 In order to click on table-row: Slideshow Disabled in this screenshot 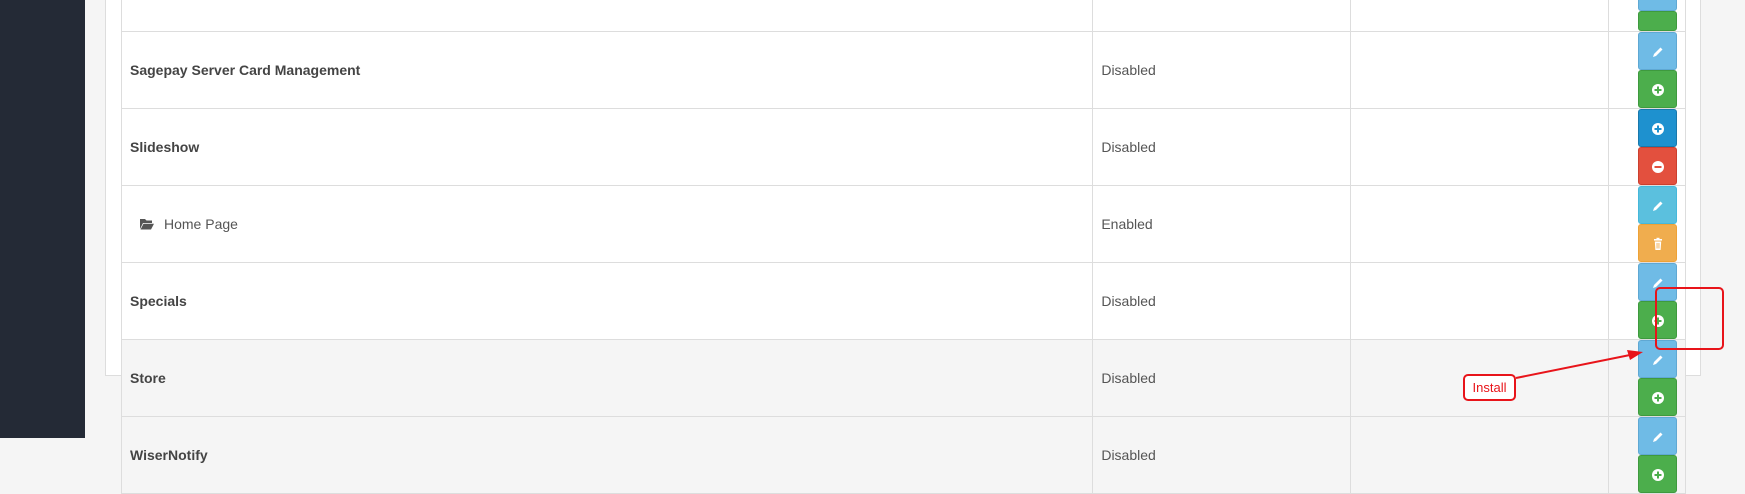, I will do `click(903, 147)`.